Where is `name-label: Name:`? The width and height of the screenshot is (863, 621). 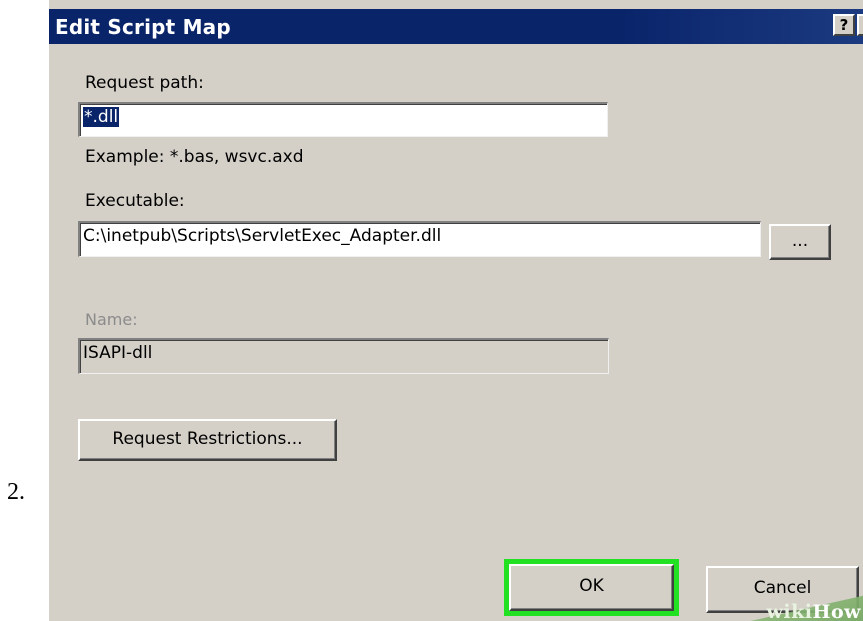 name-label: Name: is located at coordinates (111, 319).